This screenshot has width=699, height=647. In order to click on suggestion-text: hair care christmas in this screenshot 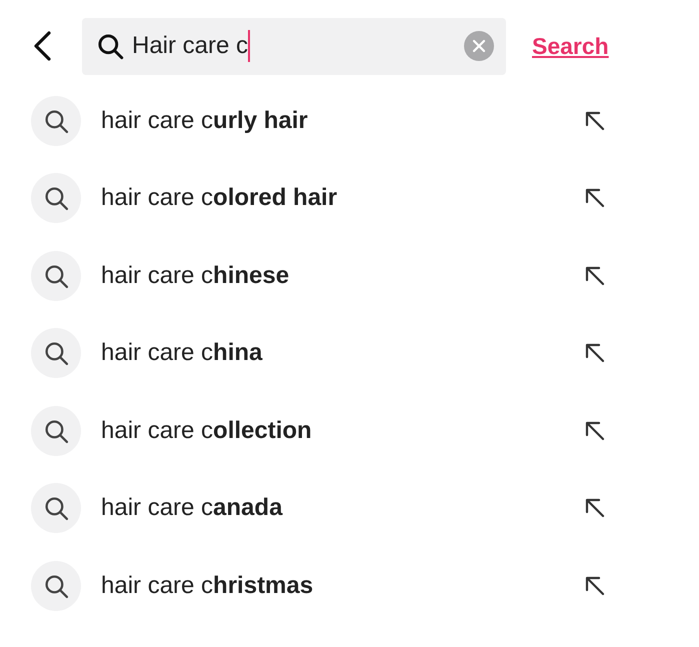, I will do `click(331, 586)`.